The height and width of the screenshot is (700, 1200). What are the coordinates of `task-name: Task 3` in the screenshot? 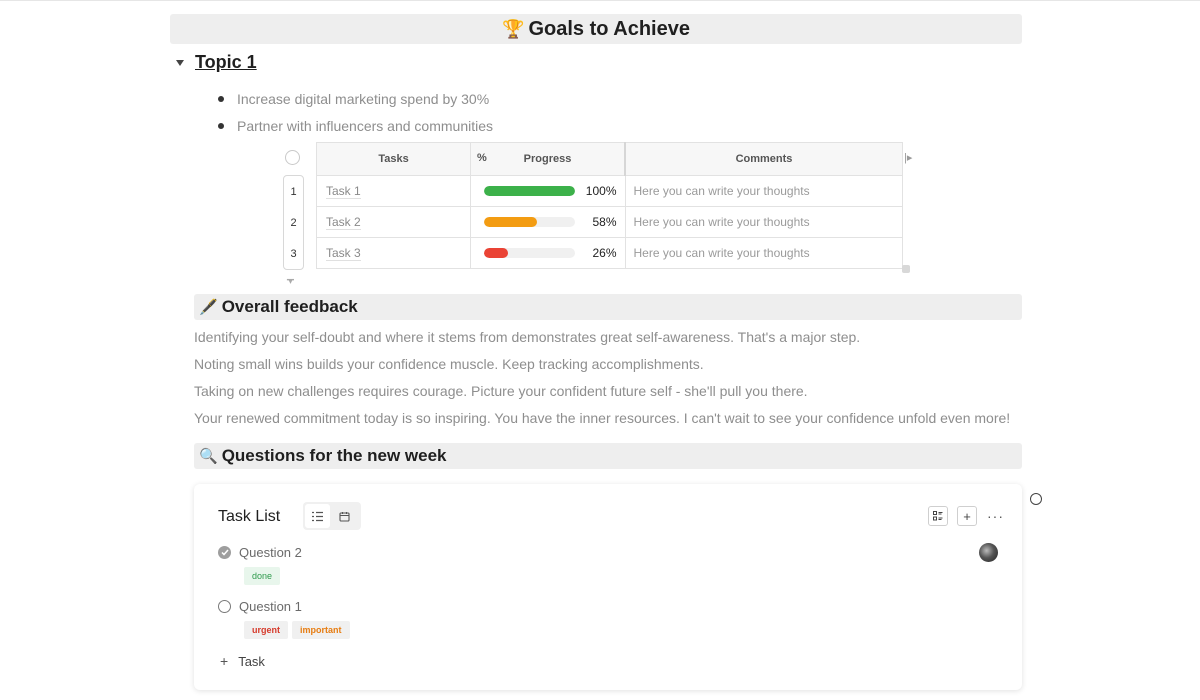 It's located at (343, 253).